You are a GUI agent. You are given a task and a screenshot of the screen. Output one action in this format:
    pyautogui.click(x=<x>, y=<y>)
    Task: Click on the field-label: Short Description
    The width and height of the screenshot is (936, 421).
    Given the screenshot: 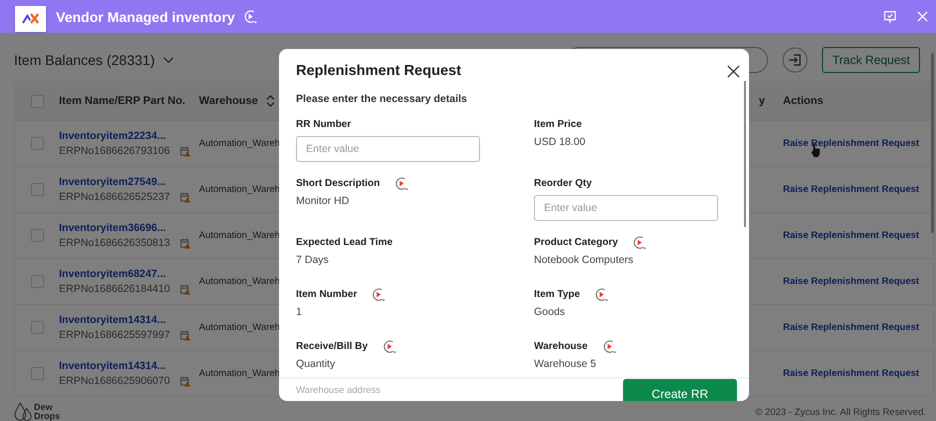 What is the action you would take?
    pyautogui.click(x=338, y=183)
    